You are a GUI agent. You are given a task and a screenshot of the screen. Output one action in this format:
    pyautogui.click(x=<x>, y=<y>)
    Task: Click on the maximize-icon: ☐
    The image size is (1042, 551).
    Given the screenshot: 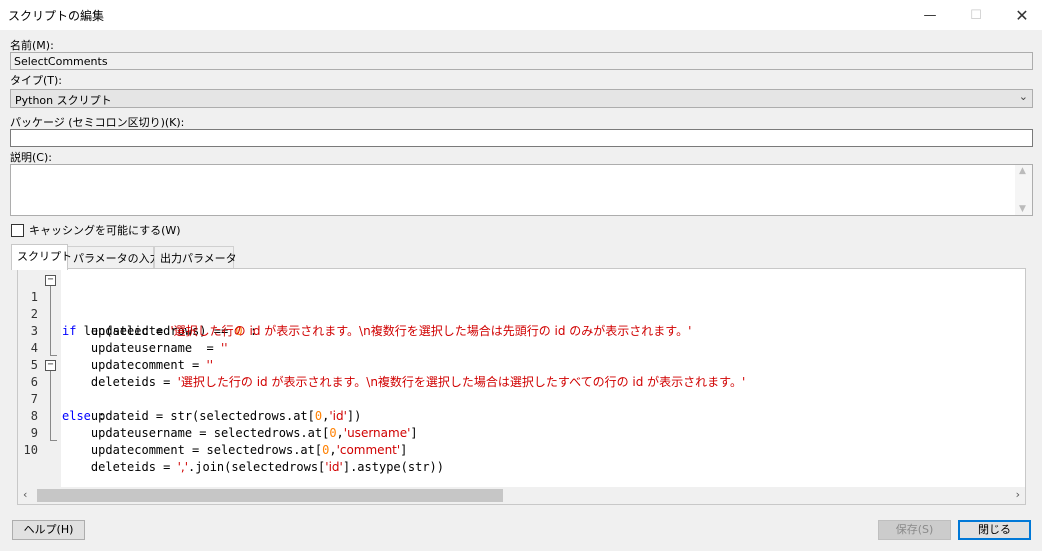 What is the action you would take?
    pyautogui.click(x=976, y=15)
    